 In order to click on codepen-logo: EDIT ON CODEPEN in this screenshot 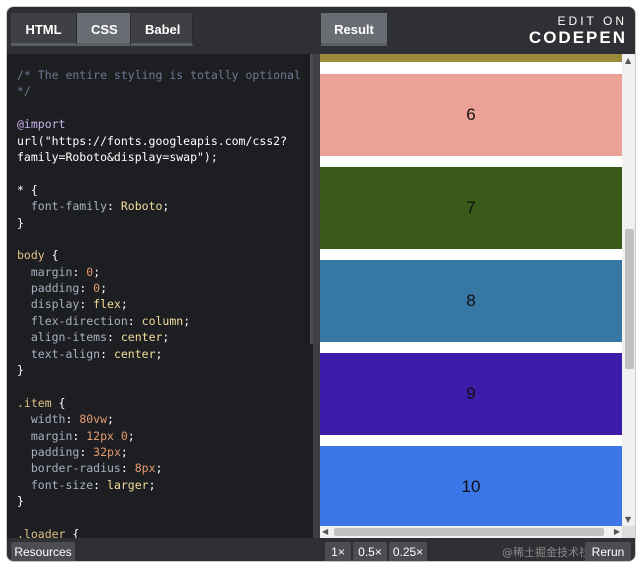, I will do `click(578, 31)`.